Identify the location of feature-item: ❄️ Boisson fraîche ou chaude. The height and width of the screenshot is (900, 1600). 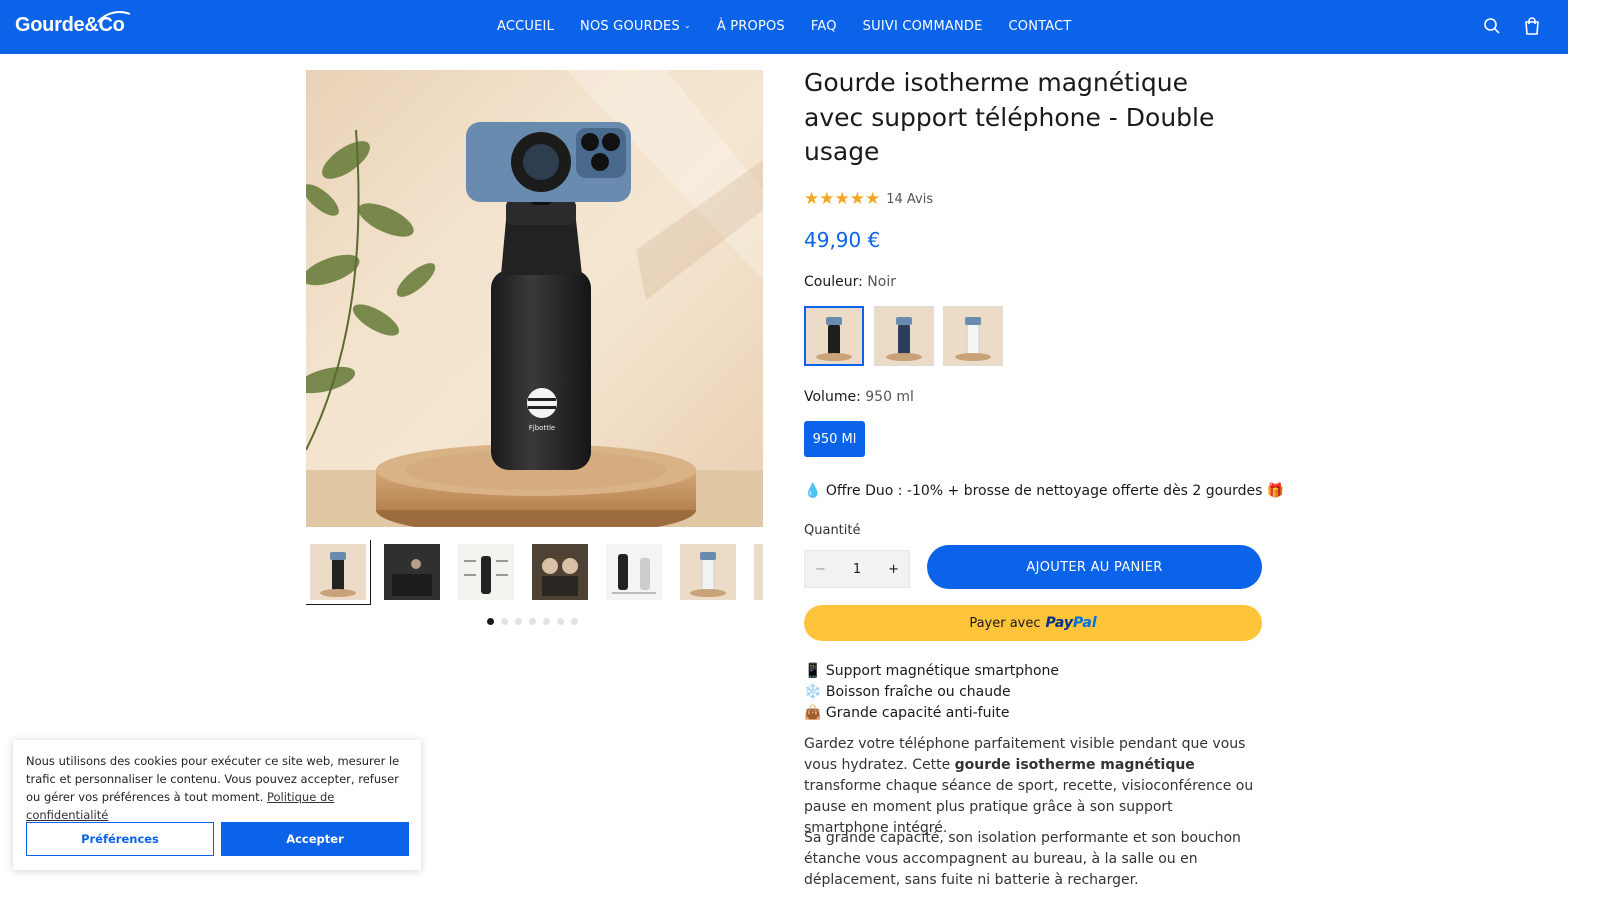
(931, 692).